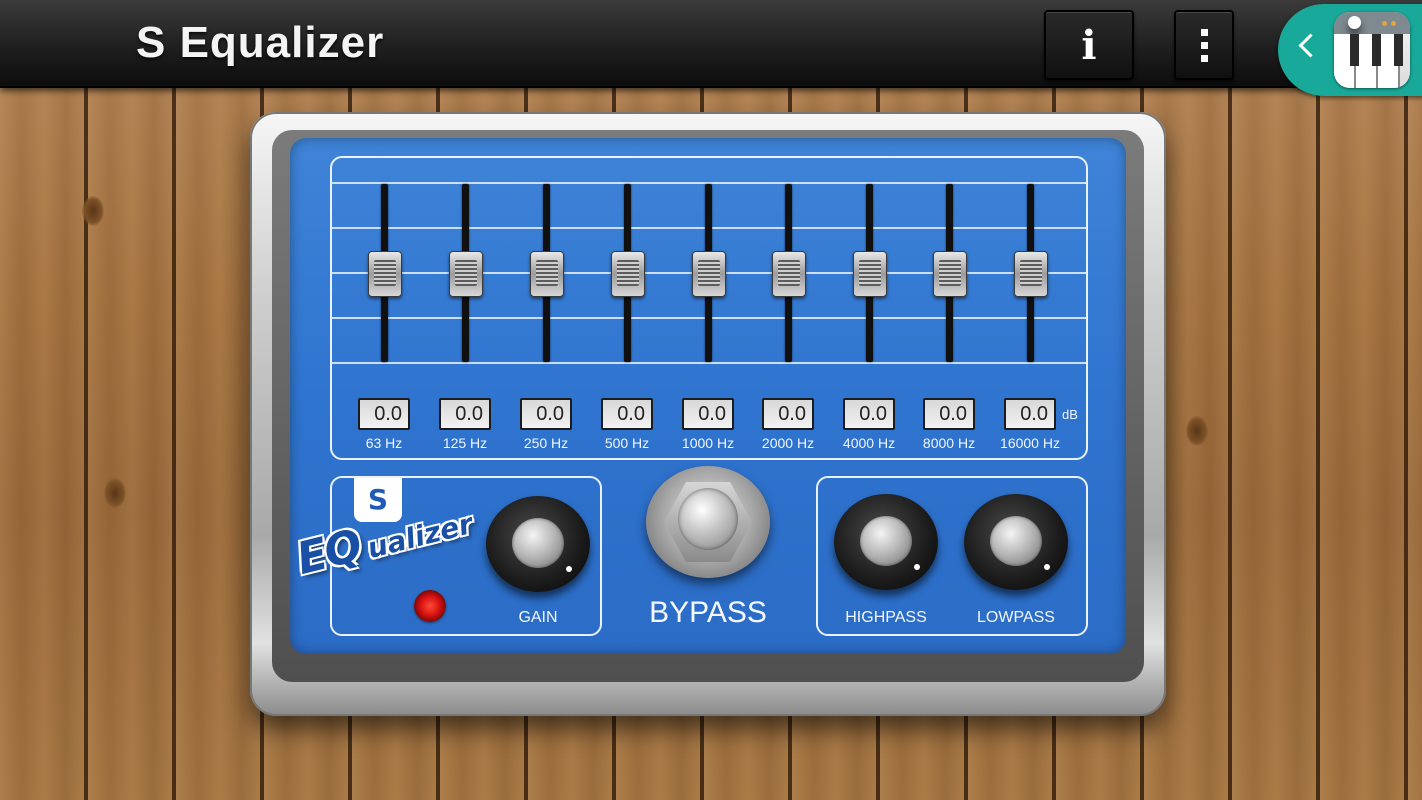 This screenshot has height=800, width=1422. Describe the element at coordinates (1047, 567) in the screenshot. I see `lowpass-knob-indicator` at that location.